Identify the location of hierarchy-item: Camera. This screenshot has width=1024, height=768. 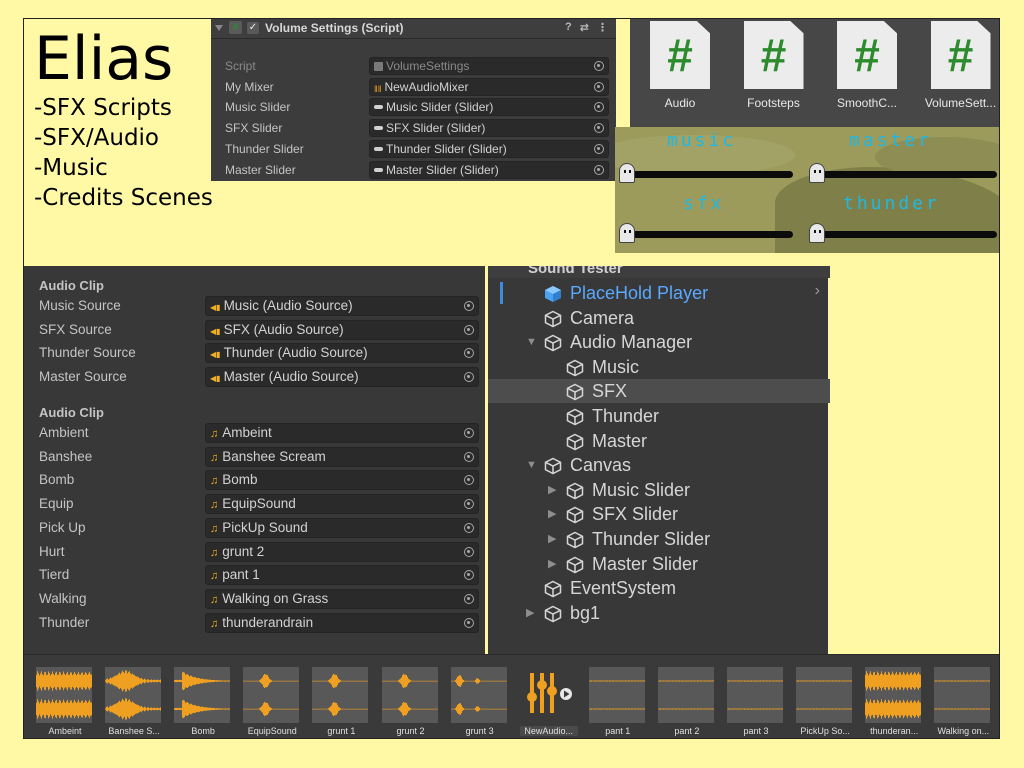
(659, 318).